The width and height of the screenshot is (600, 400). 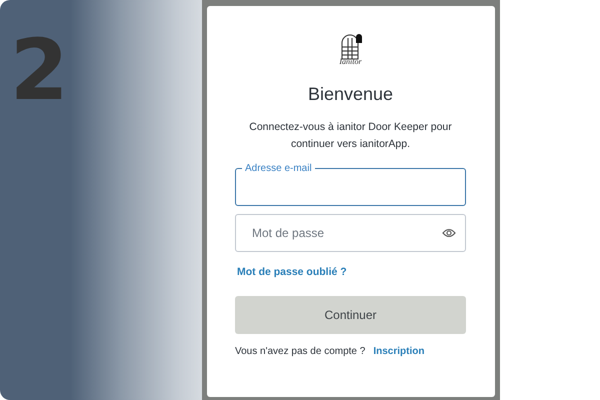 I want to click on step-number: 2, so click(x=39, y=70).